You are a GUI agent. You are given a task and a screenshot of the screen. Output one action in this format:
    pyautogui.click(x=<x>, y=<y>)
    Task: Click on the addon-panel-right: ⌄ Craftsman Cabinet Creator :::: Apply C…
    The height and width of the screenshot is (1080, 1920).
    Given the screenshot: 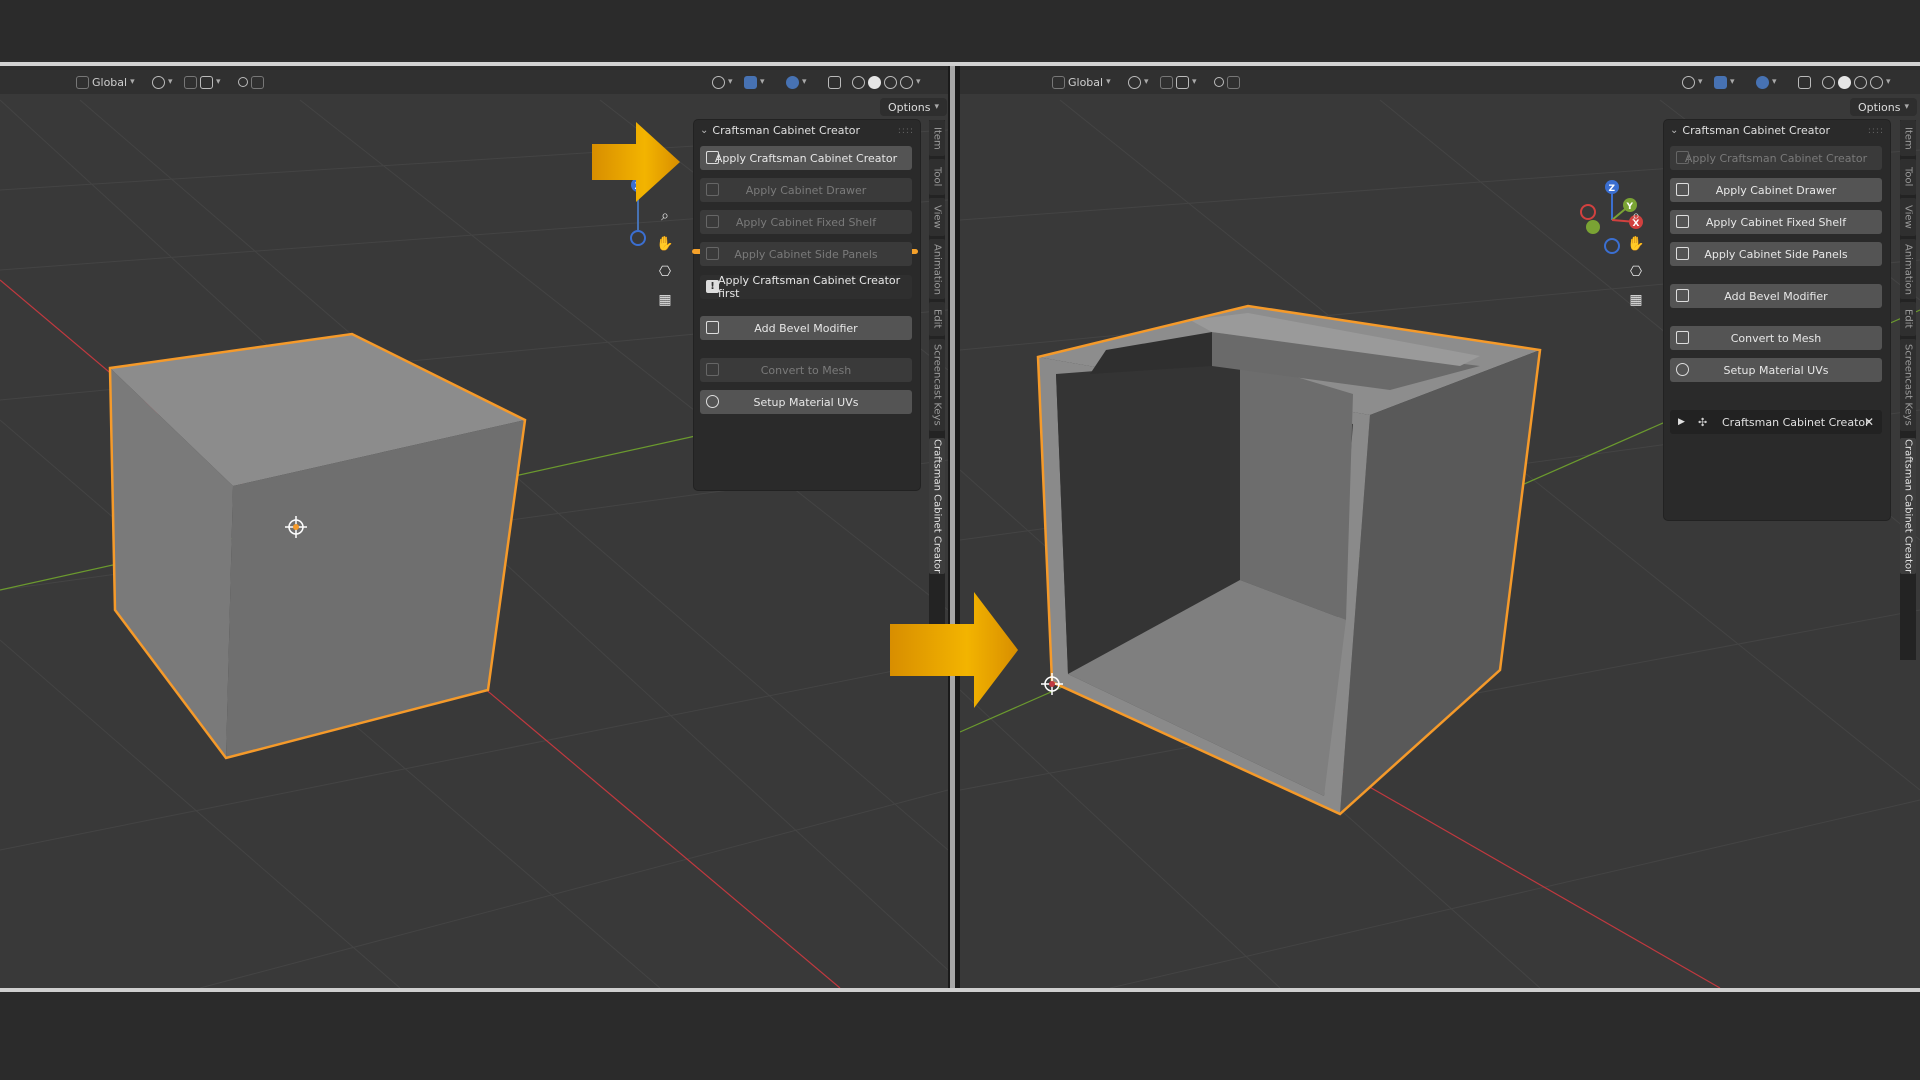 What is the action you would take?
    pyautogui.click(x=1777, y=320)
    